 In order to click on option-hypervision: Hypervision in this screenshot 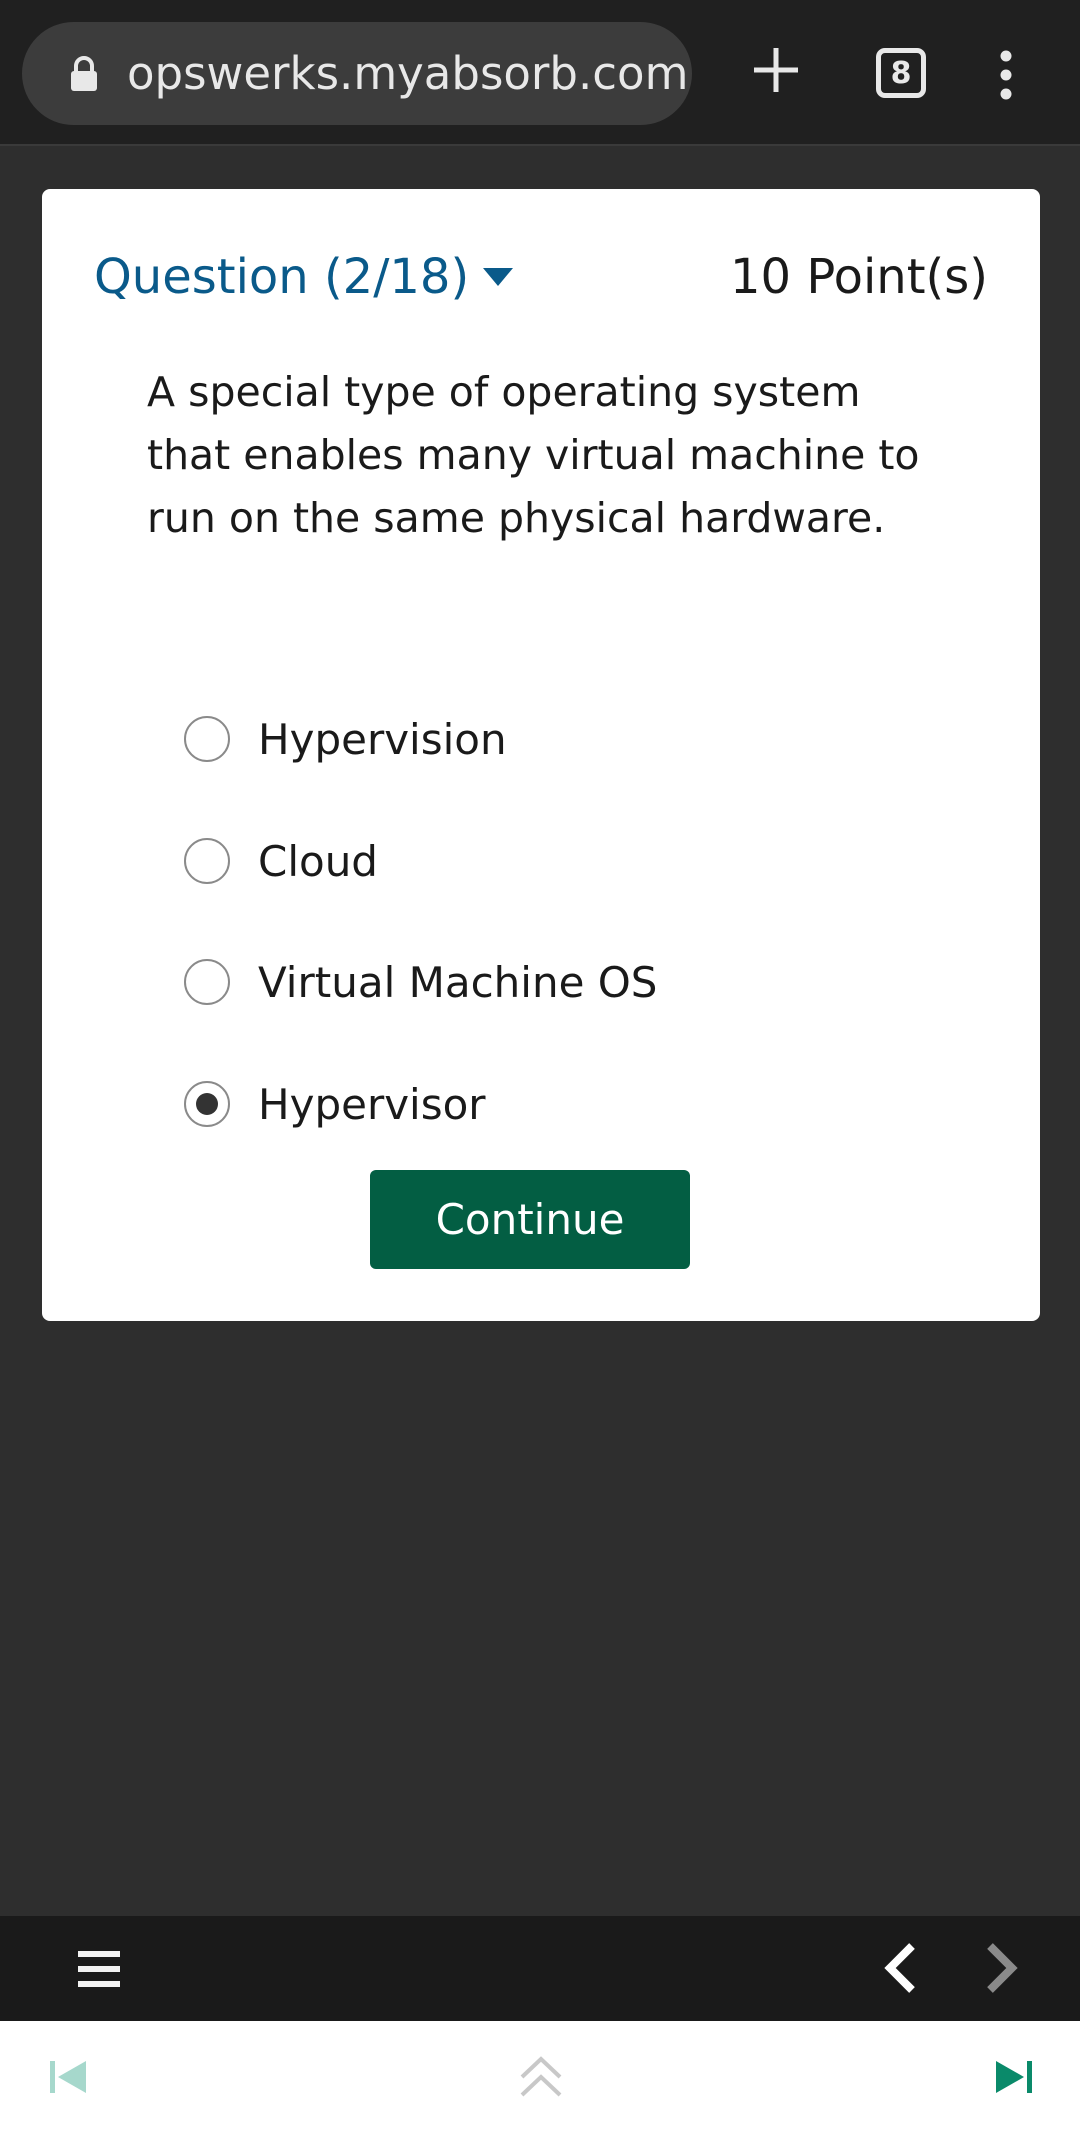, I will do `click(534, 739)`.